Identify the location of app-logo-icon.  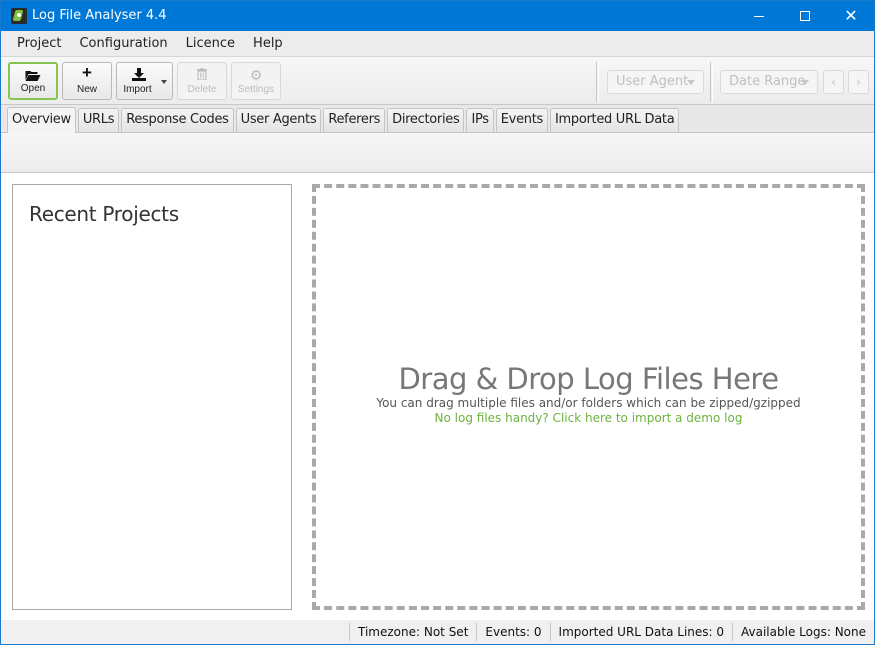
(19, 16).